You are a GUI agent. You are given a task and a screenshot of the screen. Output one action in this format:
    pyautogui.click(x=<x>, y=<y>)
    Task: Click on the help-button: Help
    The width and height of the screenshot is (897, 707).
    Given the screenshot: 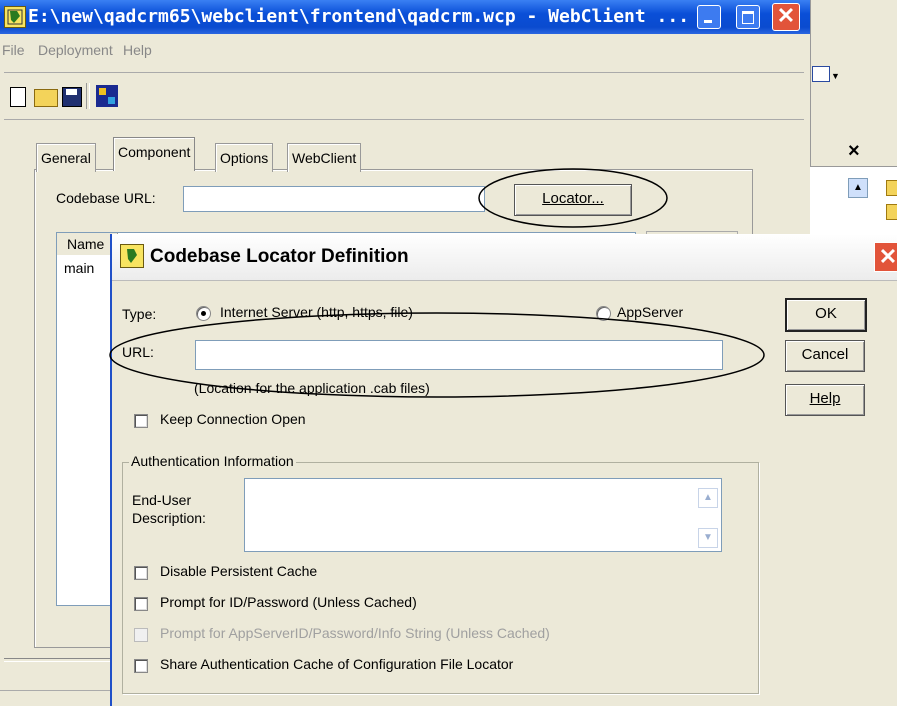 What is the action you would take?
    pyautogui.click(x=825, y=400)
    